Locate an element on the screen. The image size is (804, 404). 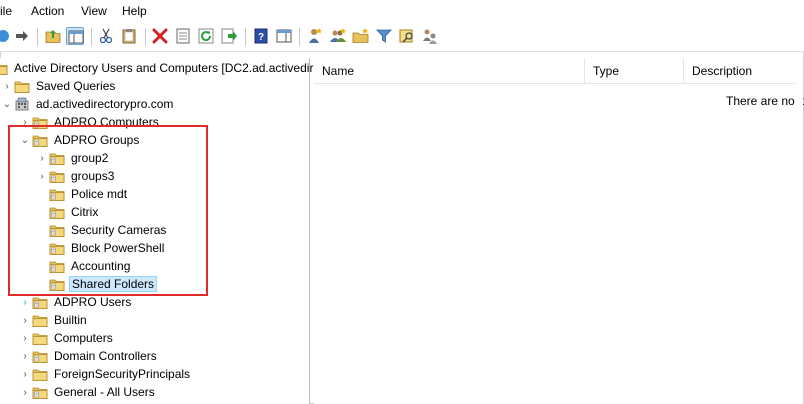
column-description: Description is located at coordinates (743, 71).